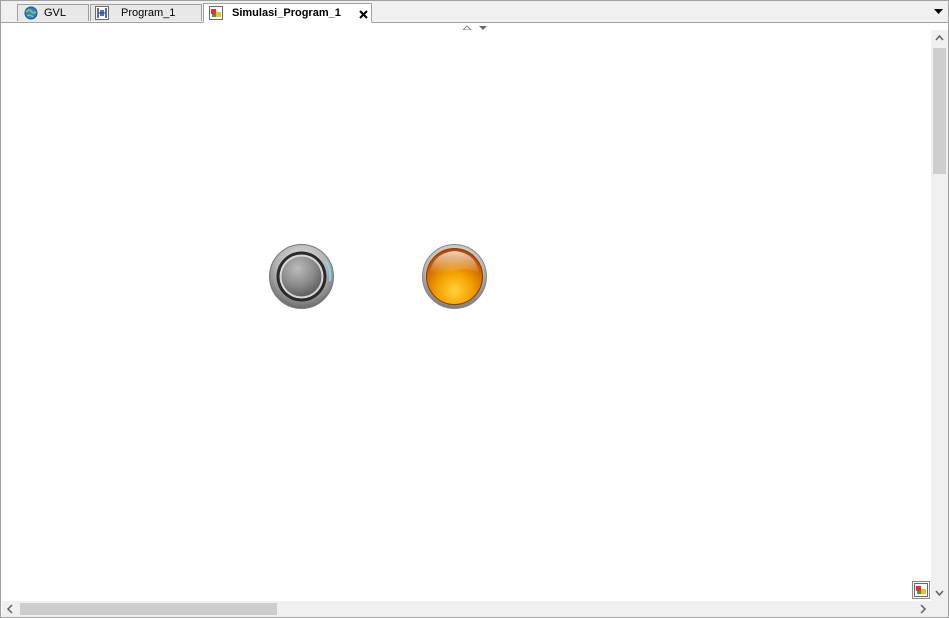 The height and width of the screenshot is (618, 949). I want to click on scroll-up-icon, so click(939, 38).